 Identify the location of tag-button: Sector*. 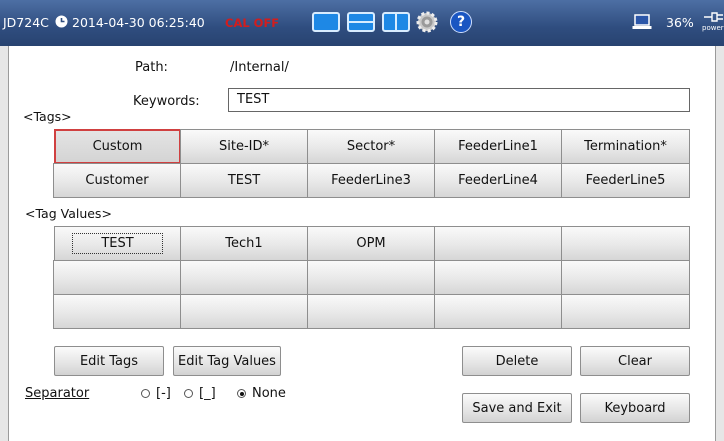
(371, 146).